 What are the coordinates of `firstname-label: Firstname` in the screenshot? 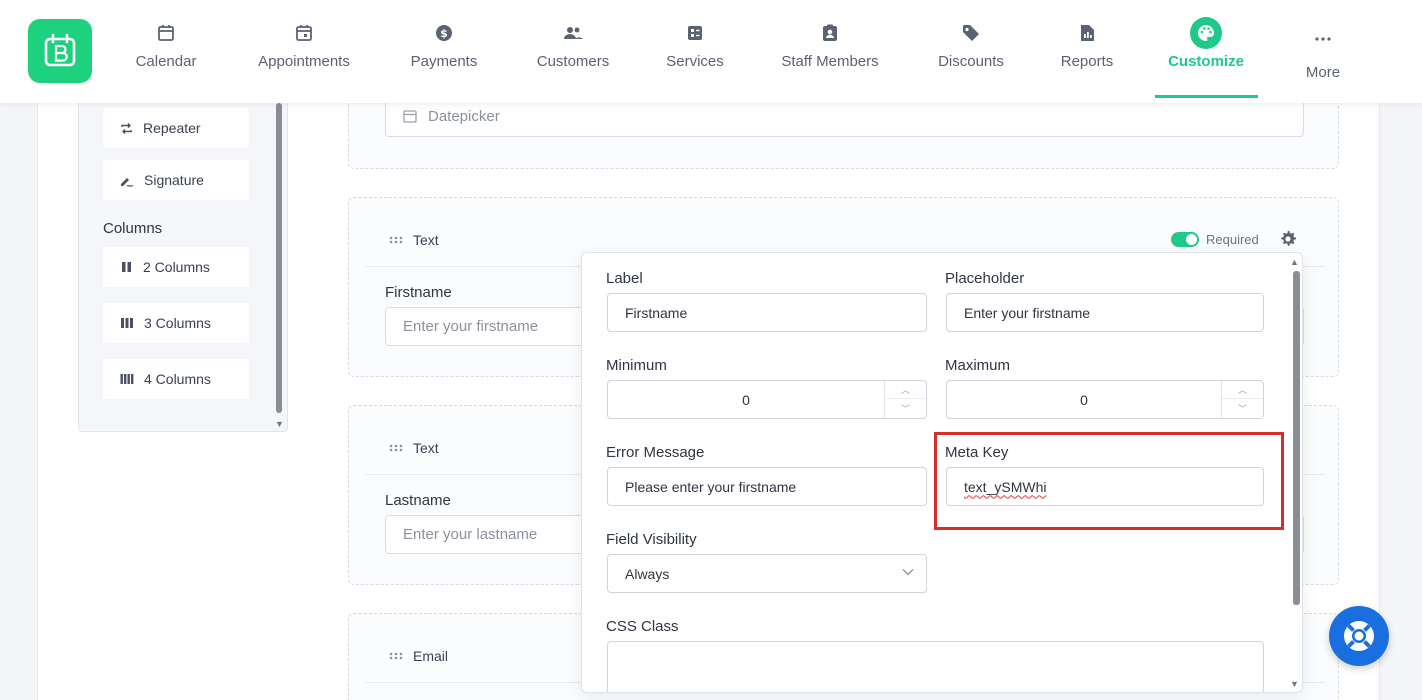 It's located at (418, 292).